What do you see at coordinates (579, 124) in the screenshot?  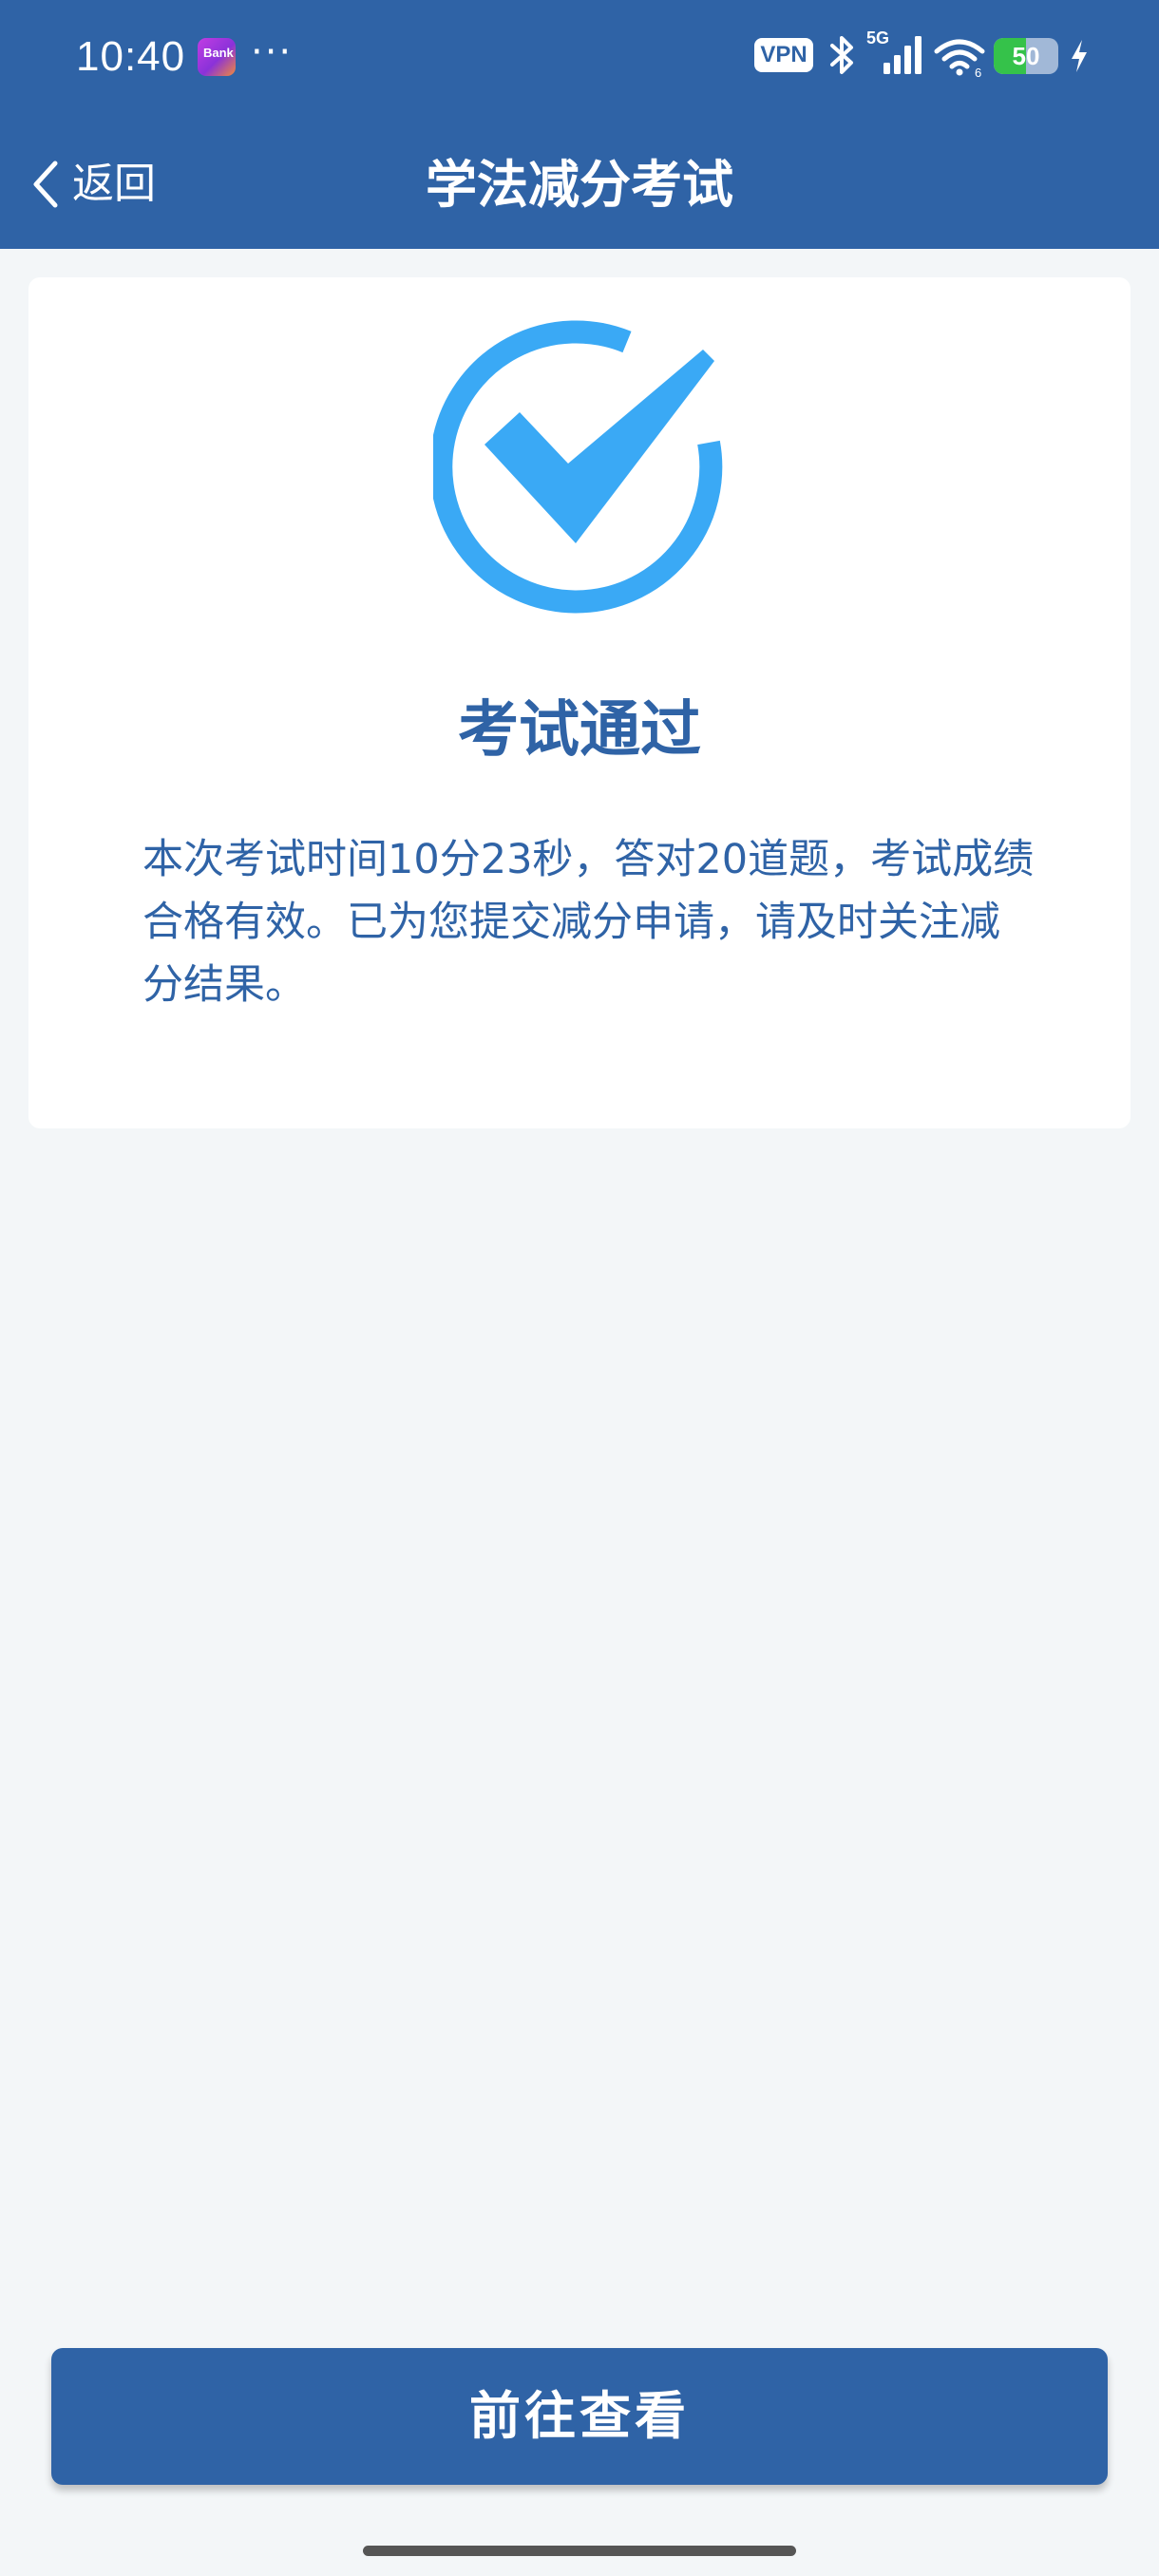 I see `app-header: 10:40 Bank ··· VPN 5G 6 50 返回 学法减分考试` at bounding box center [579, 124].